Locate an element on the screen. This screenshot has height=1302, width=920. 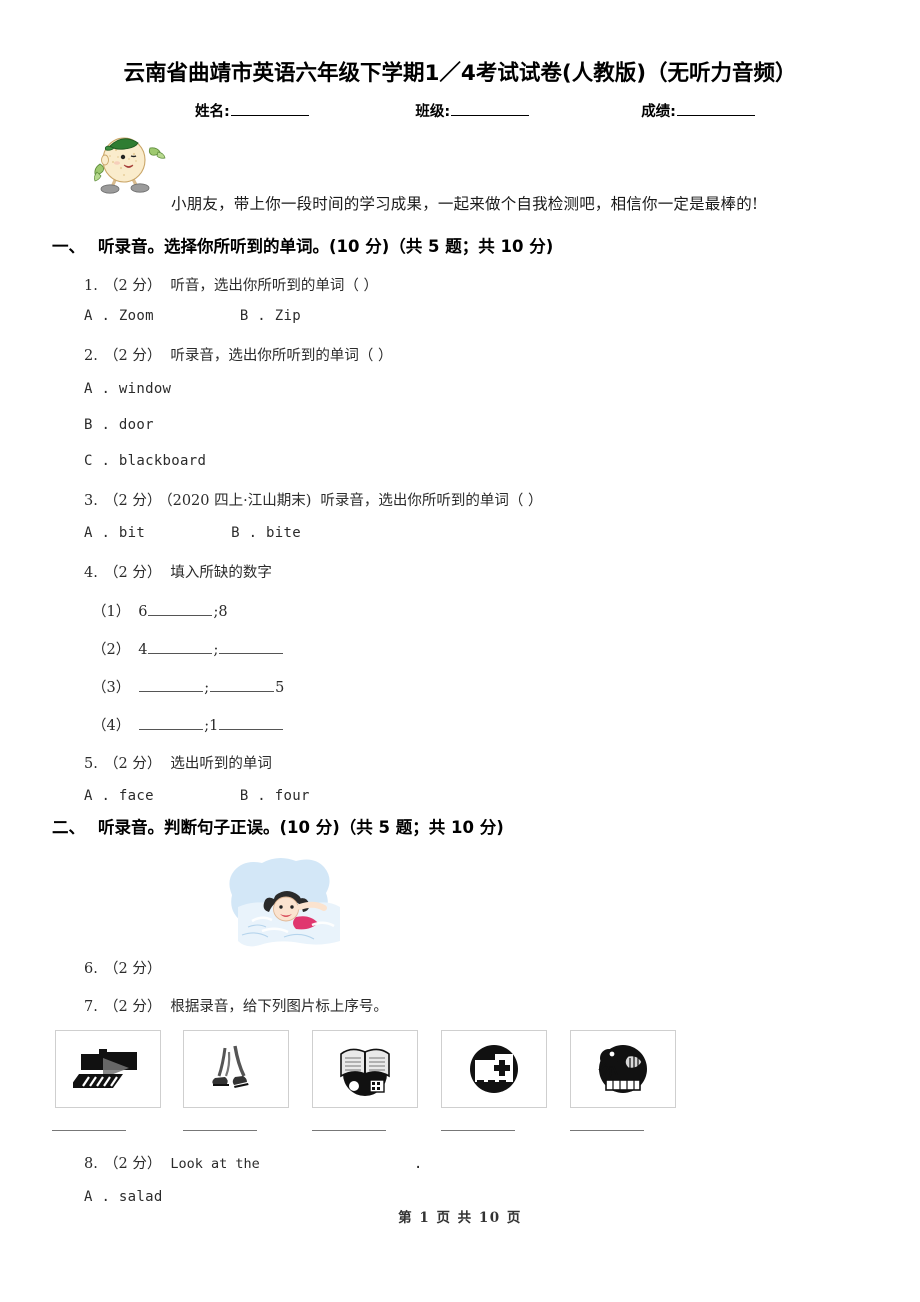
question-4-number: 4. is located at coordinates (91, 573).